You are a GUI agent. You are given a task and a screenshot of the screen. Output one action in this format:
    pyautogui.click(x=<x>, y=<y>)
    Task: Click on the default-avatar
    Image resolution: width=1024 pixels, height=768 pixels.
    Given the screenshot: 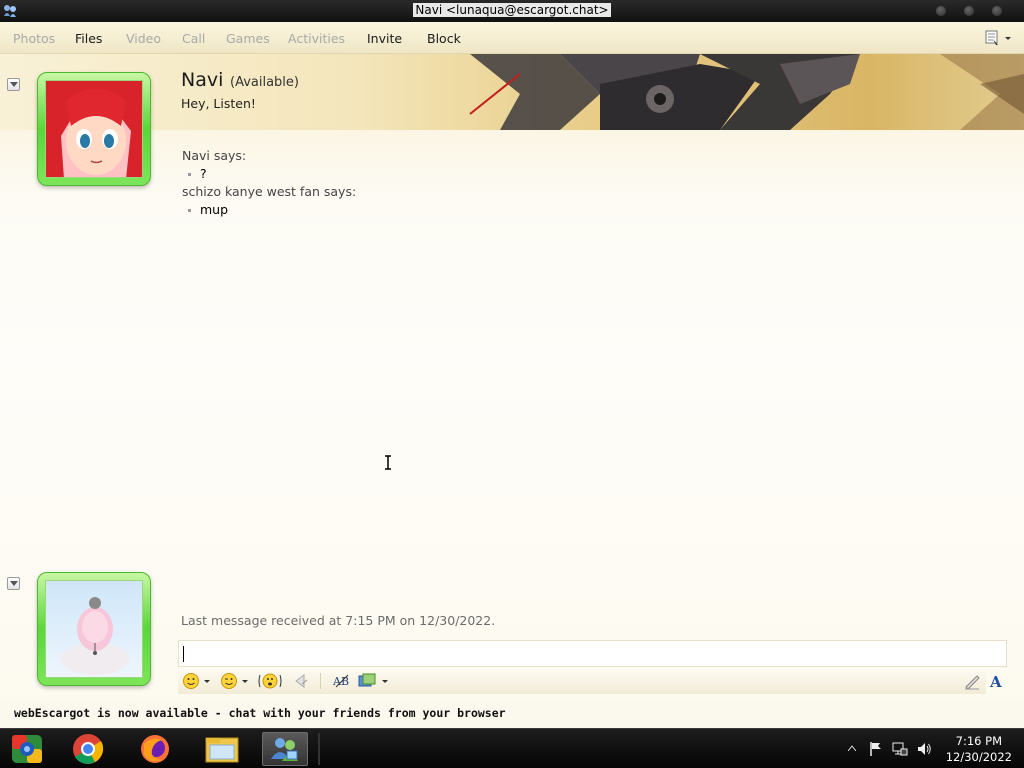 What is the action you would take?
    pyautogui.click(x=94, y=629)
    